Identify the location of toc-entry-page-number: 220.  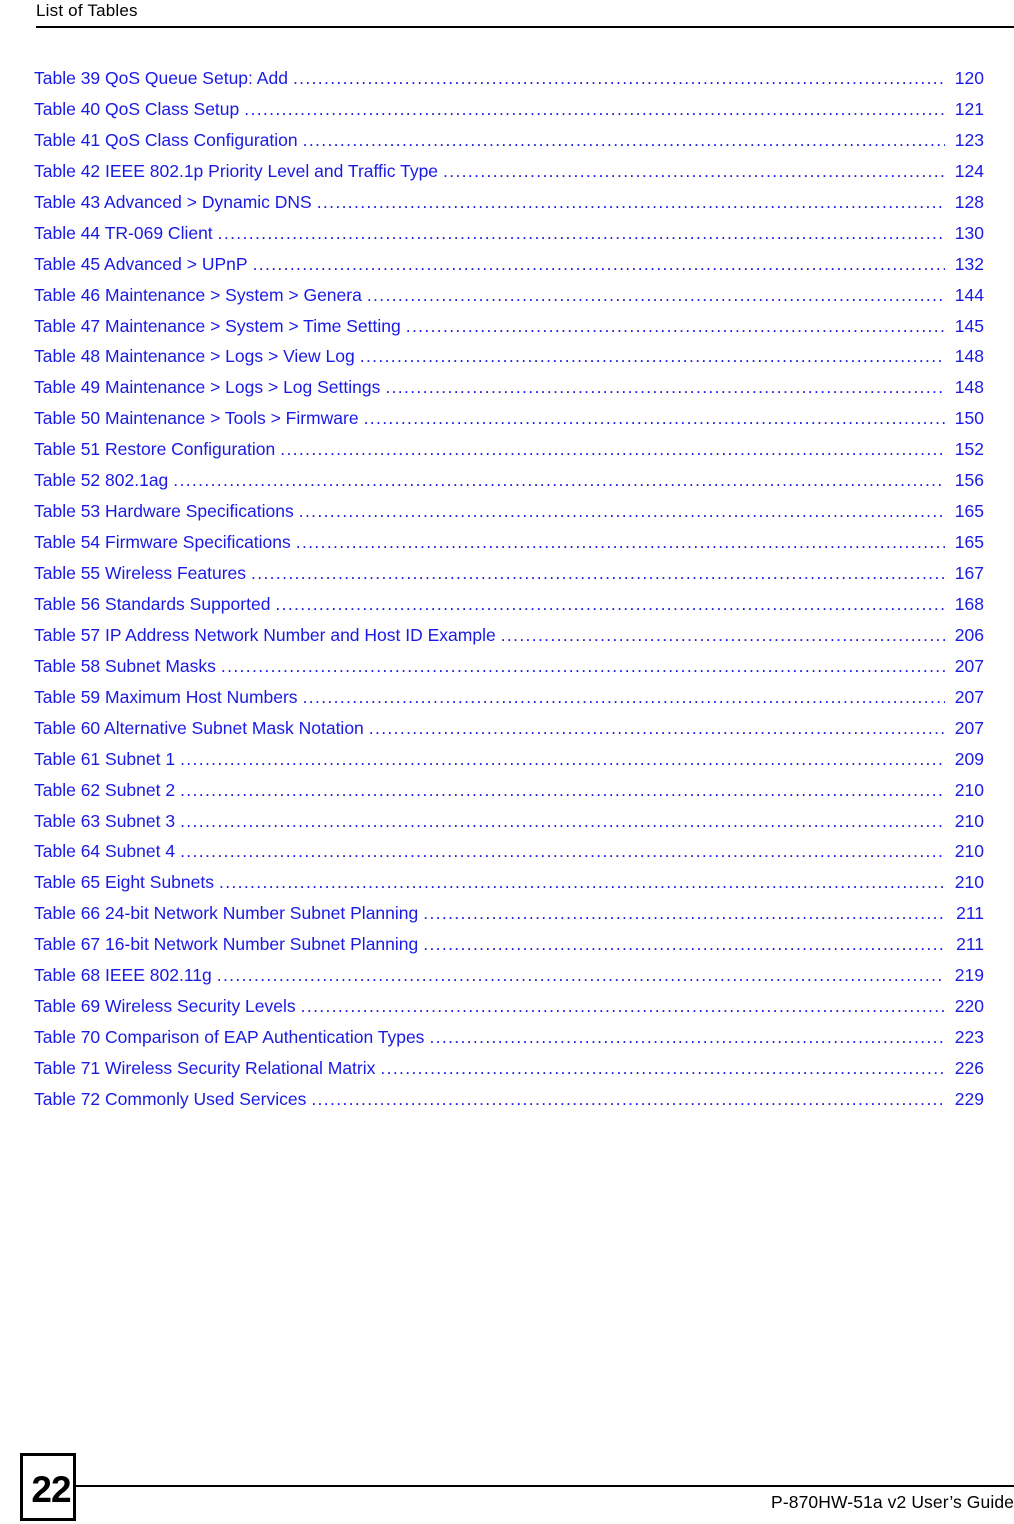
(969, 1006).